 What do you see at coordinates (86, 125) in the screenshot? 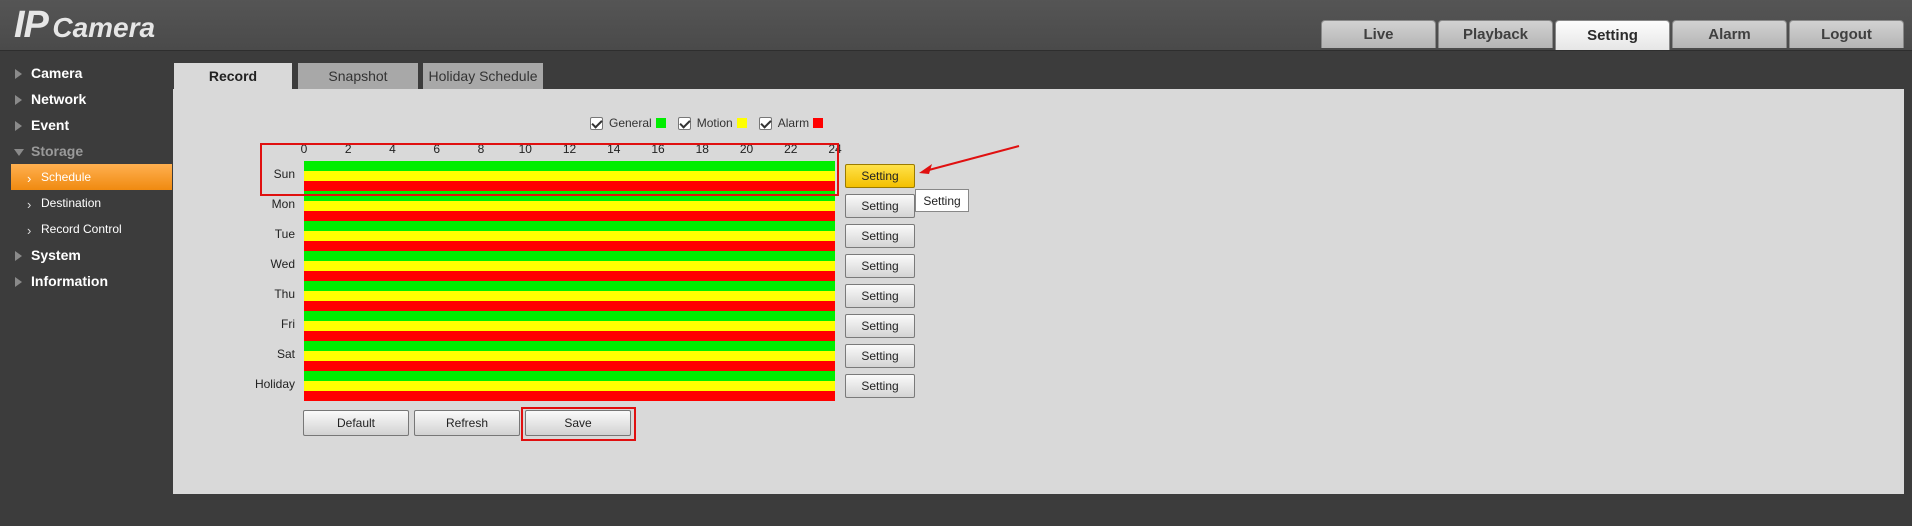
I see `sidebar-item-event: Event` at bounding box center [86, 125].